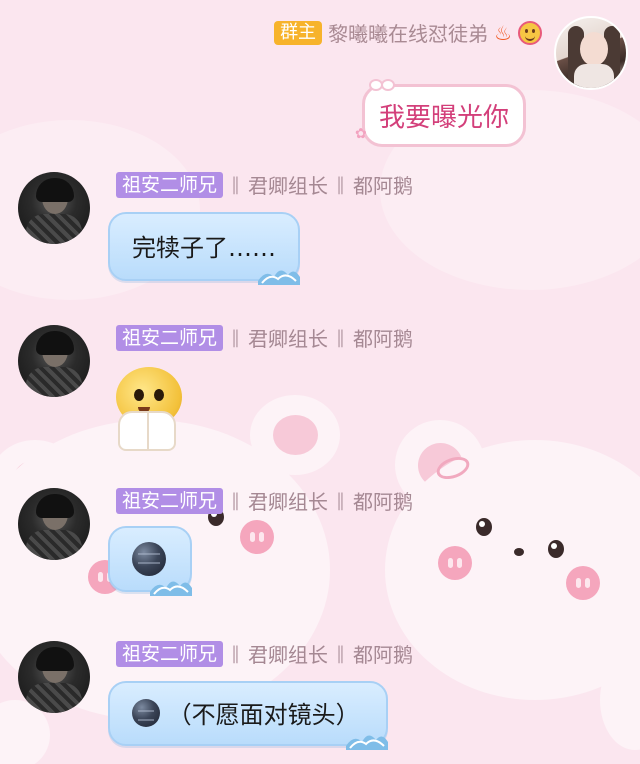  I want to click on sender-name: 黎曦曦在线怼徒弟, so click(408, 34).